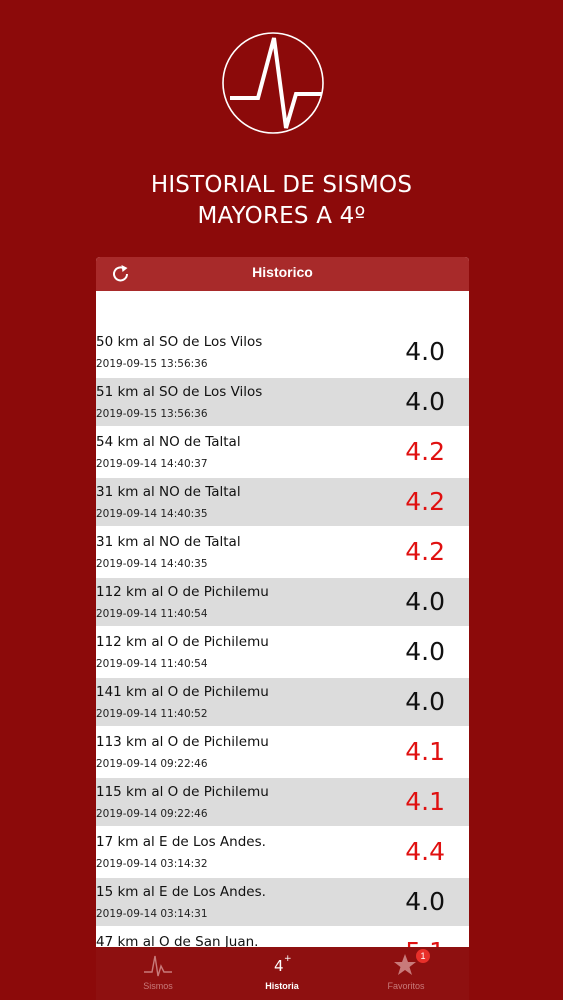 Image resolution: width=563 pixels, height=1000 pixels. What do you see at coordinates (405, 964) in the screenshot?
I see `star-icon` at bounding box center [405, 964].